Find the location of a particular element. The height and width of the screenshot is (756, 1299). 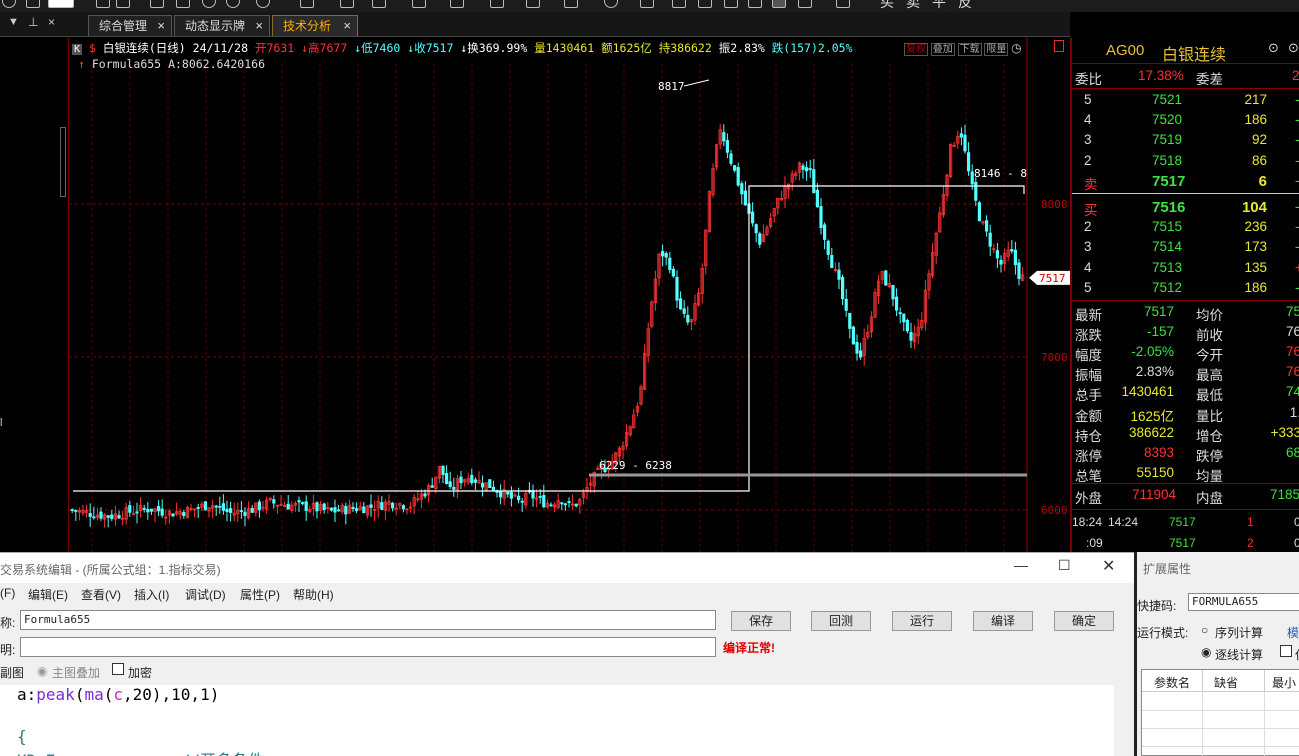

kline-badge: K is located at coordinates (77, 49).